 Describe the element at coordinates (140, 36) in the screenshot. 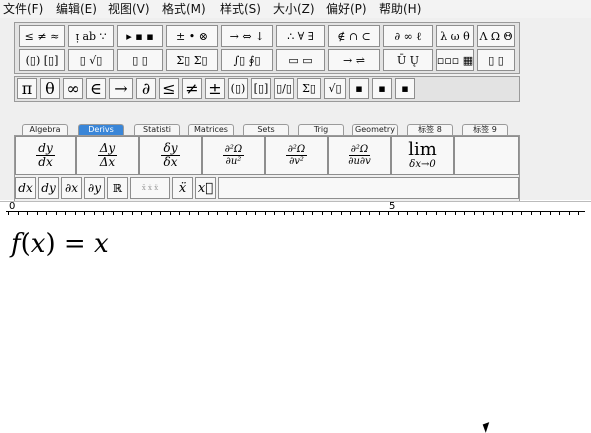

I see `palette-embellishments: ▸ ▪ ▪` at that location.